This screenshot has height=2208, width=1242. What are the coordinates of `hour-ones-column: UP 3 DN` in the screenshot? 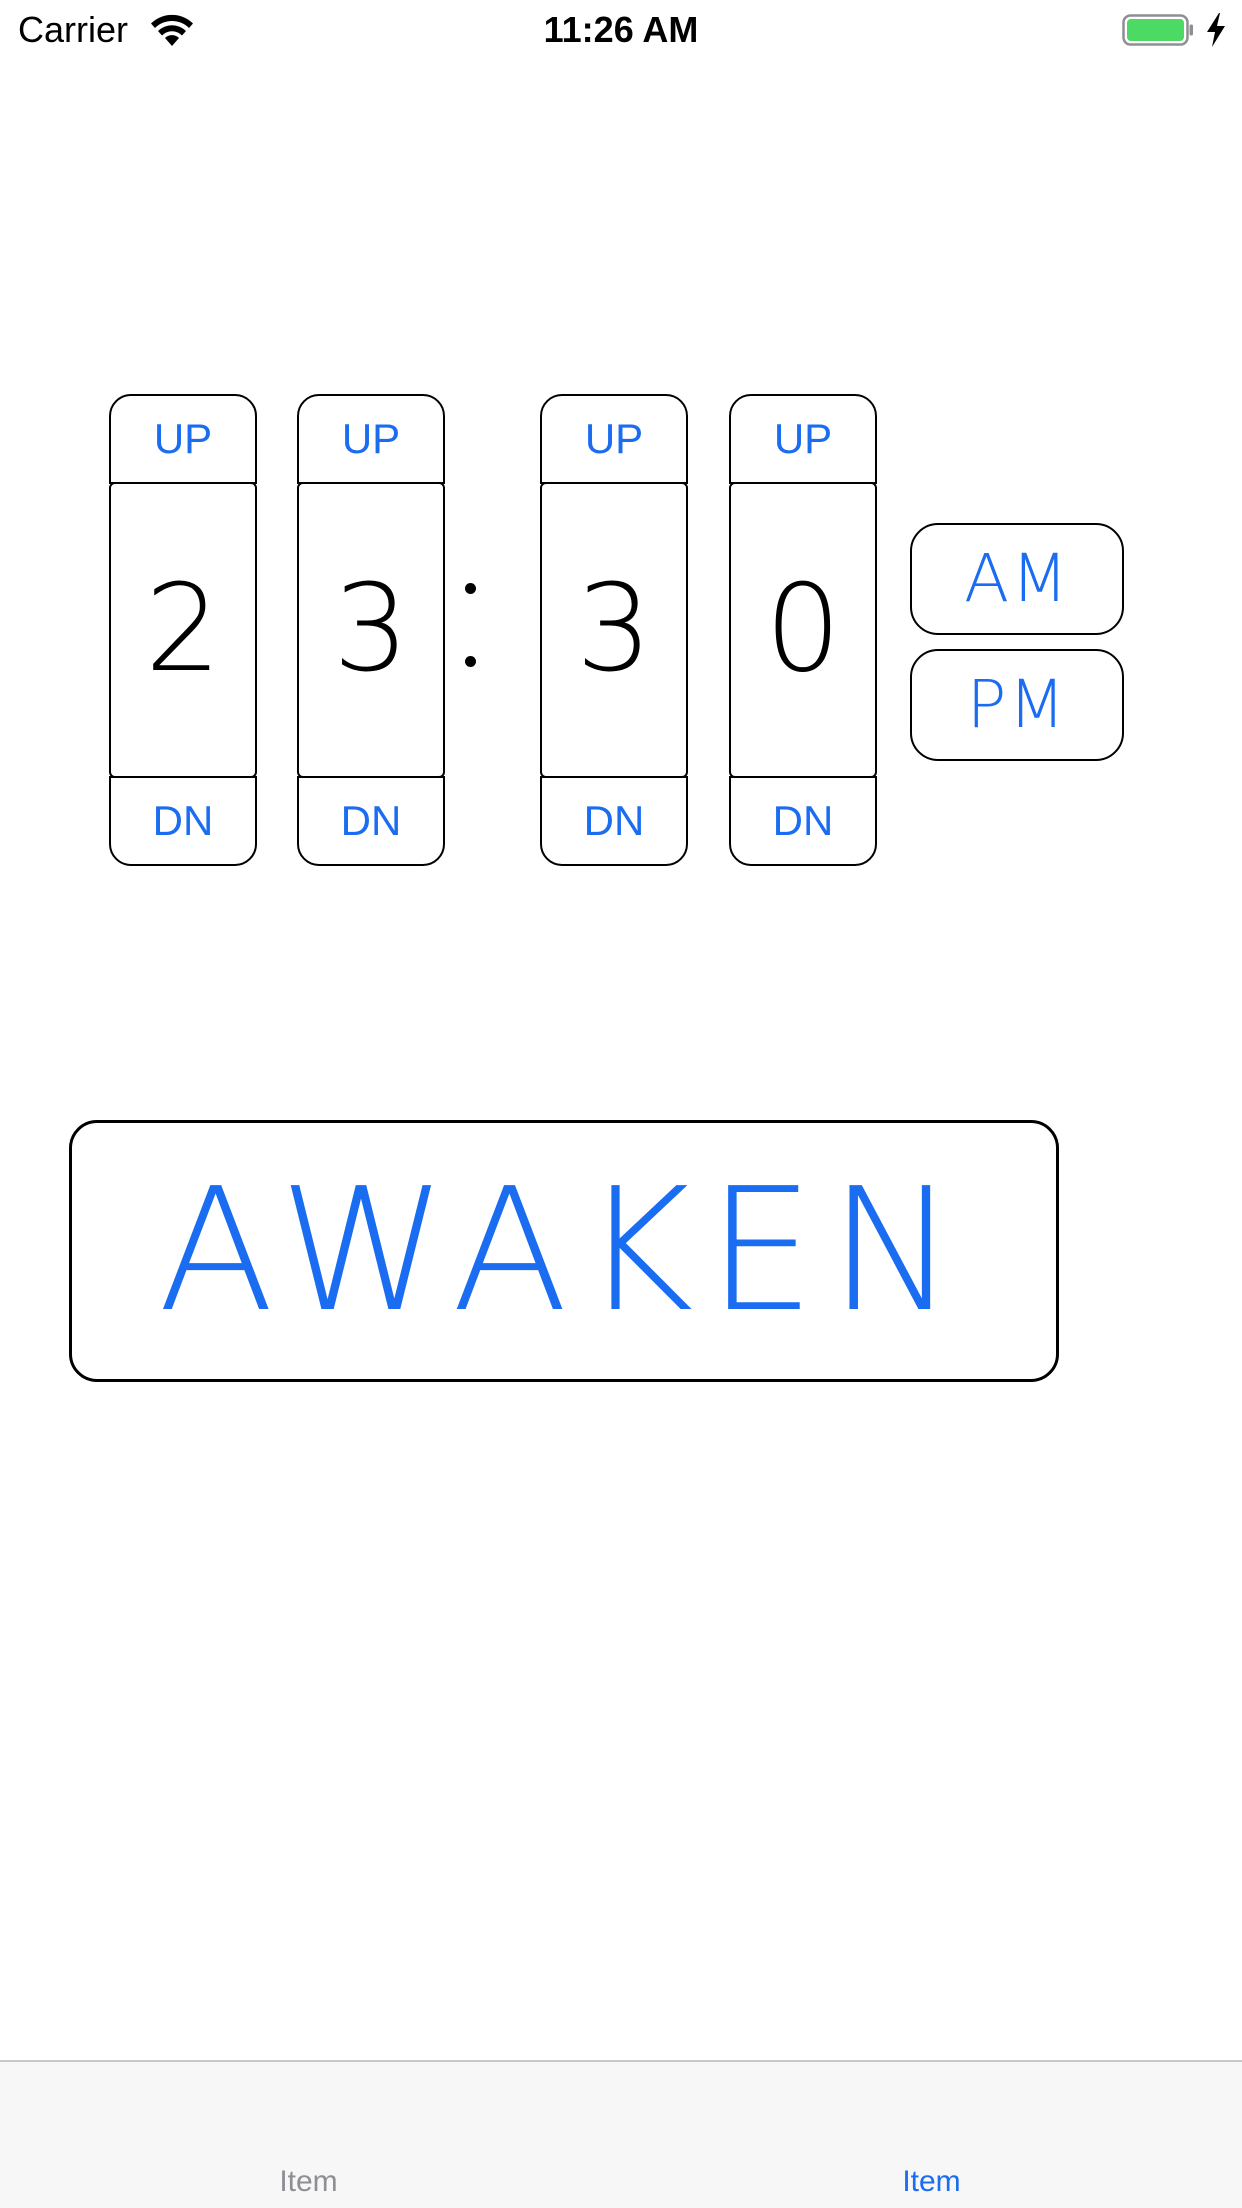 It's located at (371, 630).